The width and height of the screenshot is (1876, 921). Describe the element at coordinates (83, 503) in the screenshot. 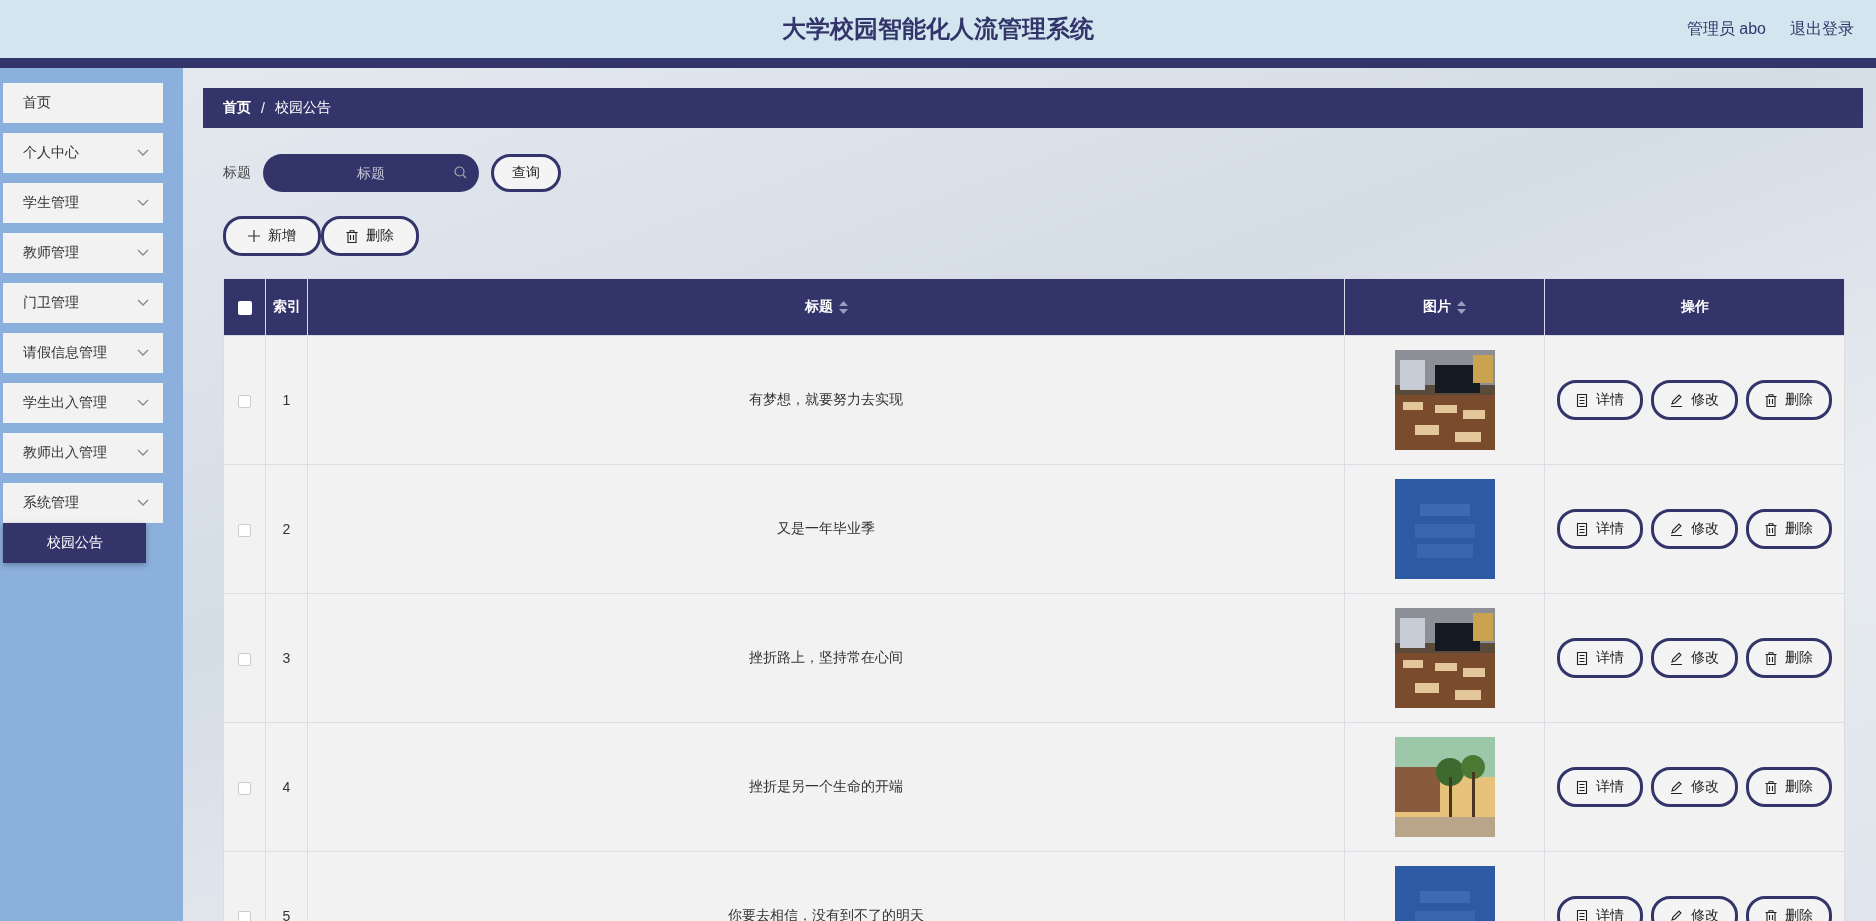

I see `sidebar-item: 系统管理` at that location.